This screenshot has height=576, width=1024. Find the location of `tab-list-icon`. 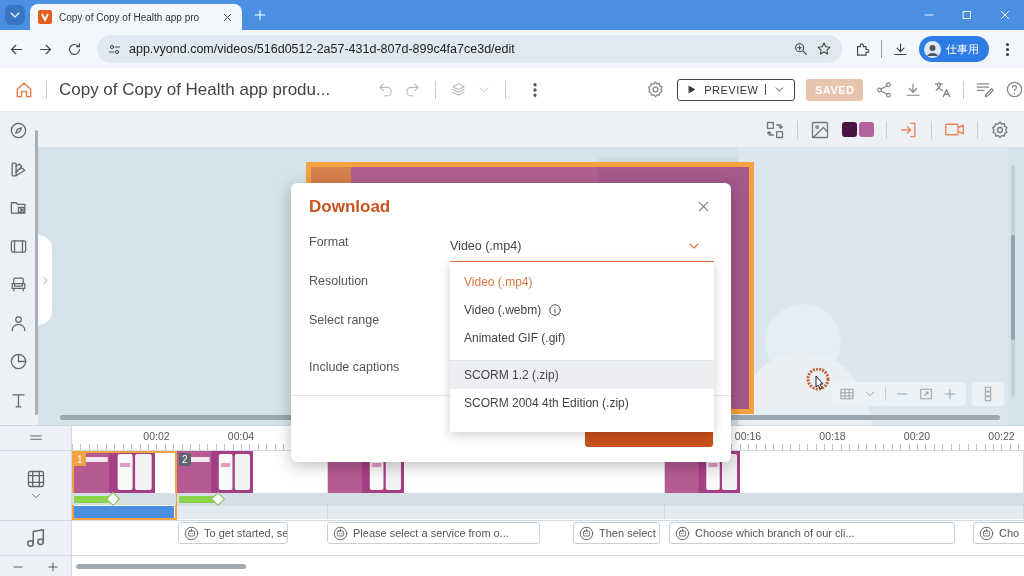

tab-list-icon is located at coordinates (15, 15).